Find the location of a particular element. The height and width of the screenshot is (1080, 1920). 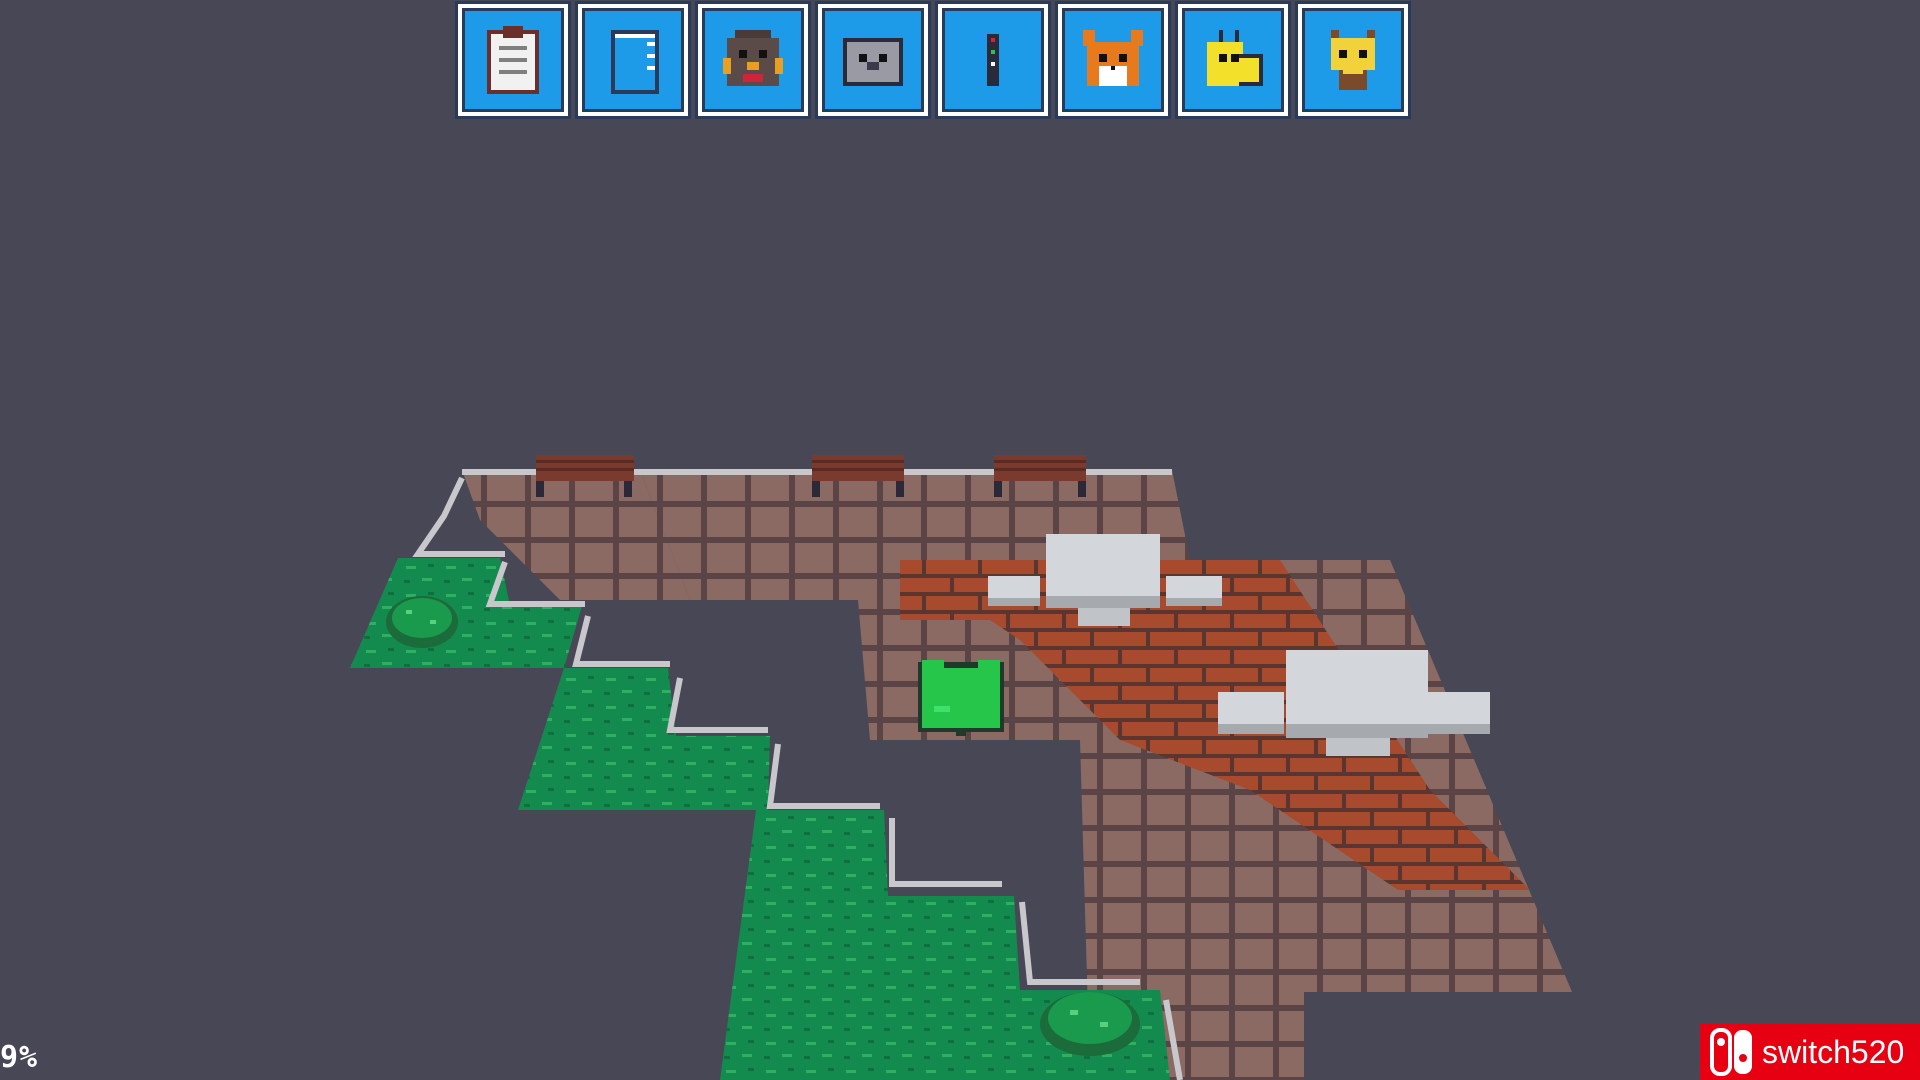

toolbar-slot-koala is located at coordinates (873, 60).